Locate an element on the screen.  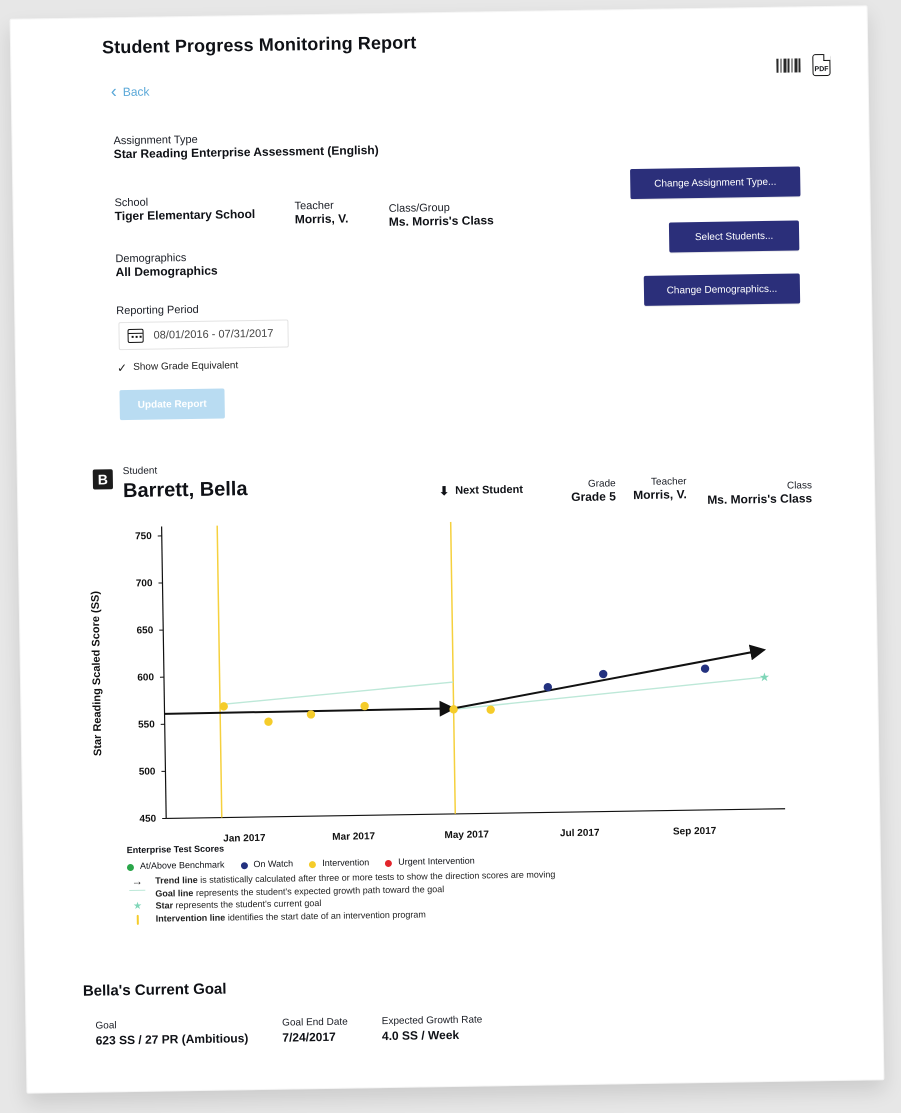
show-grade-equivalent-label: Show Grade Equivalent is located at coordinates (186, 366).